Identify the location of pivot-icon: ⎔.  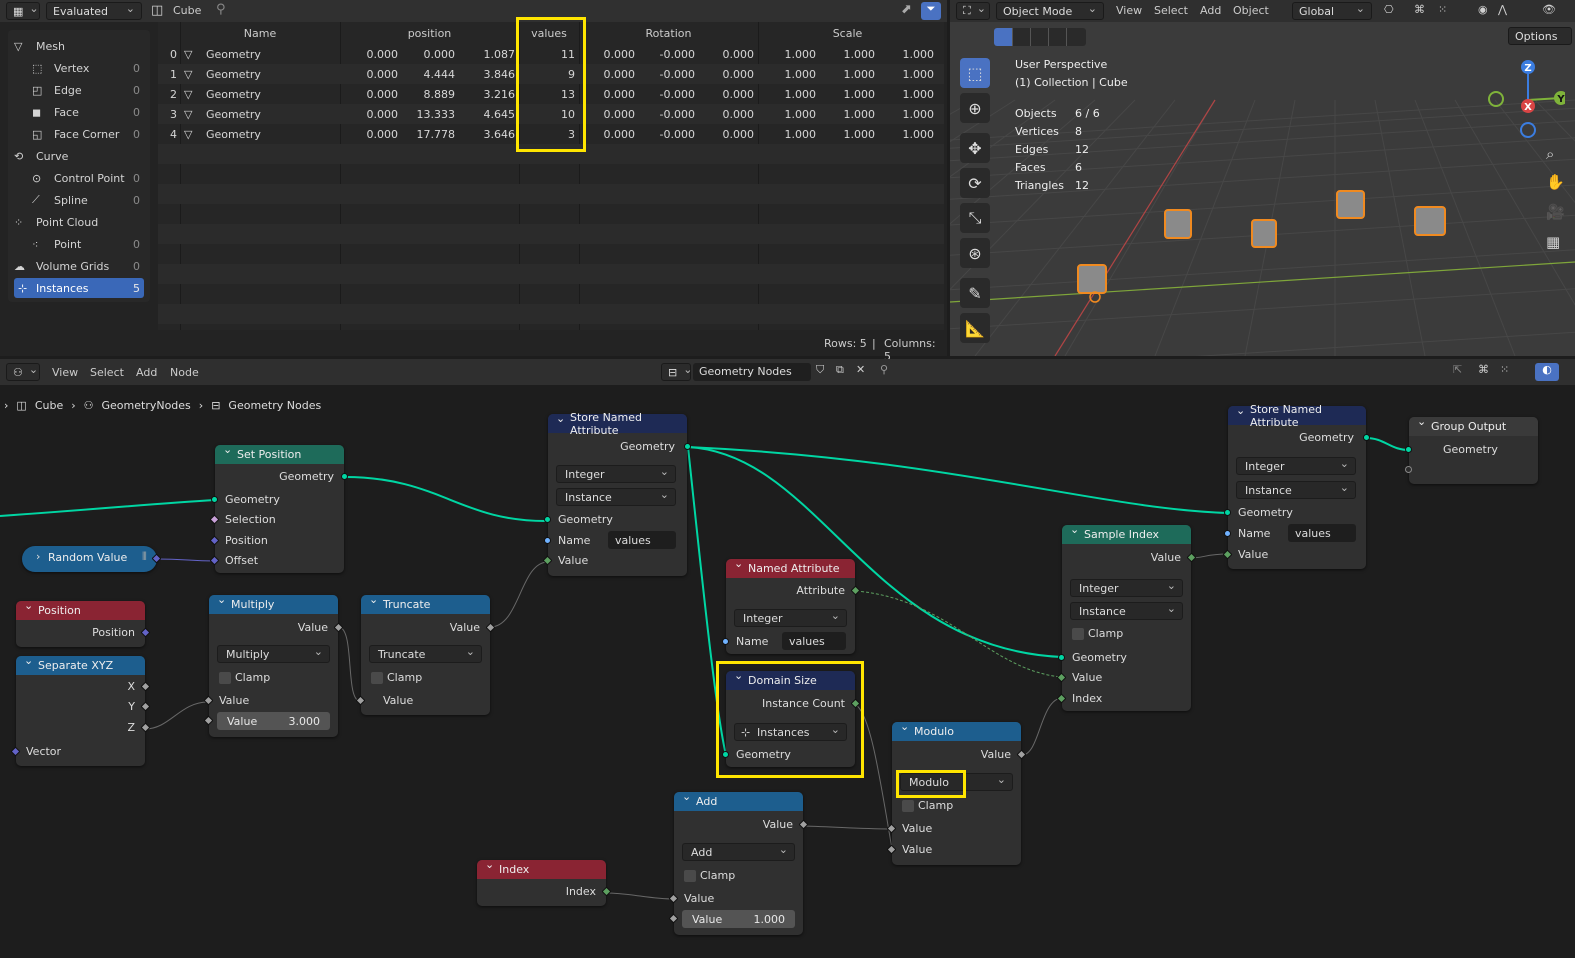
(1389, 9).